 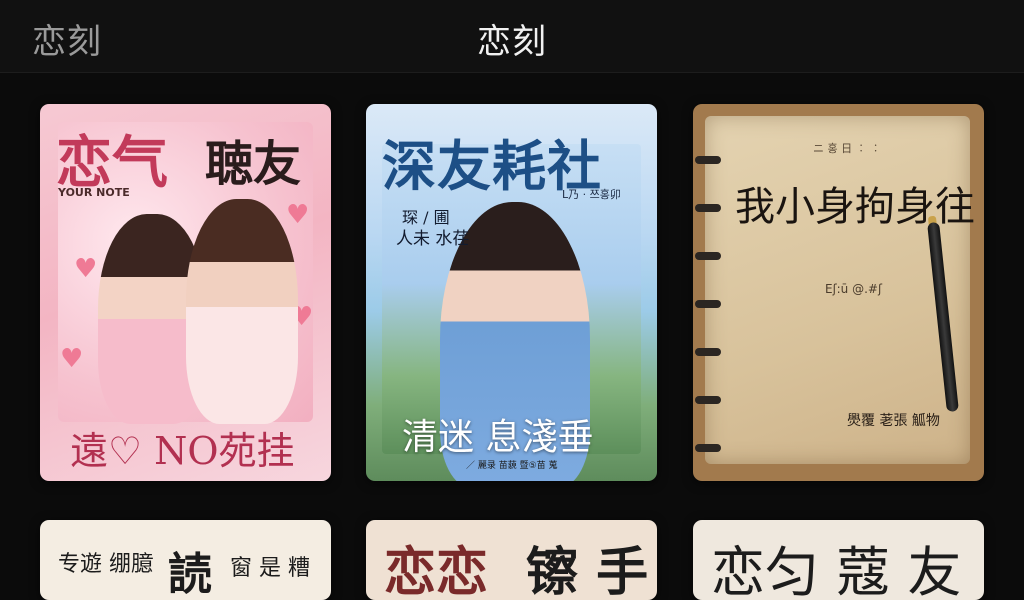 I want to click on card-title: 我小身拘身往, so click(x=855, y=207).